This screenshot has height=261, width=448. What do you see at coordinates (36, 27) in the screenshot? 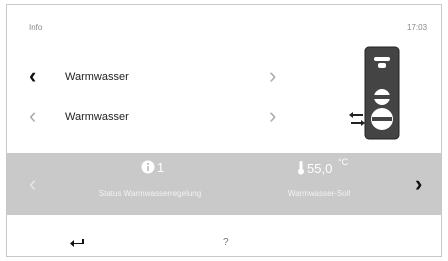
I see `info-label: Info` at bounding box center [36, 27].